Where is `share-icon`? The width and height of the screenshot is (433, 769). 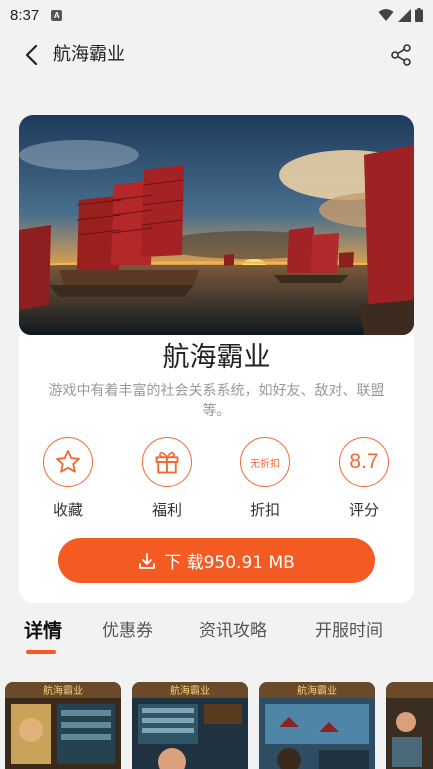 share-icon is located at coordinates (401, 55).